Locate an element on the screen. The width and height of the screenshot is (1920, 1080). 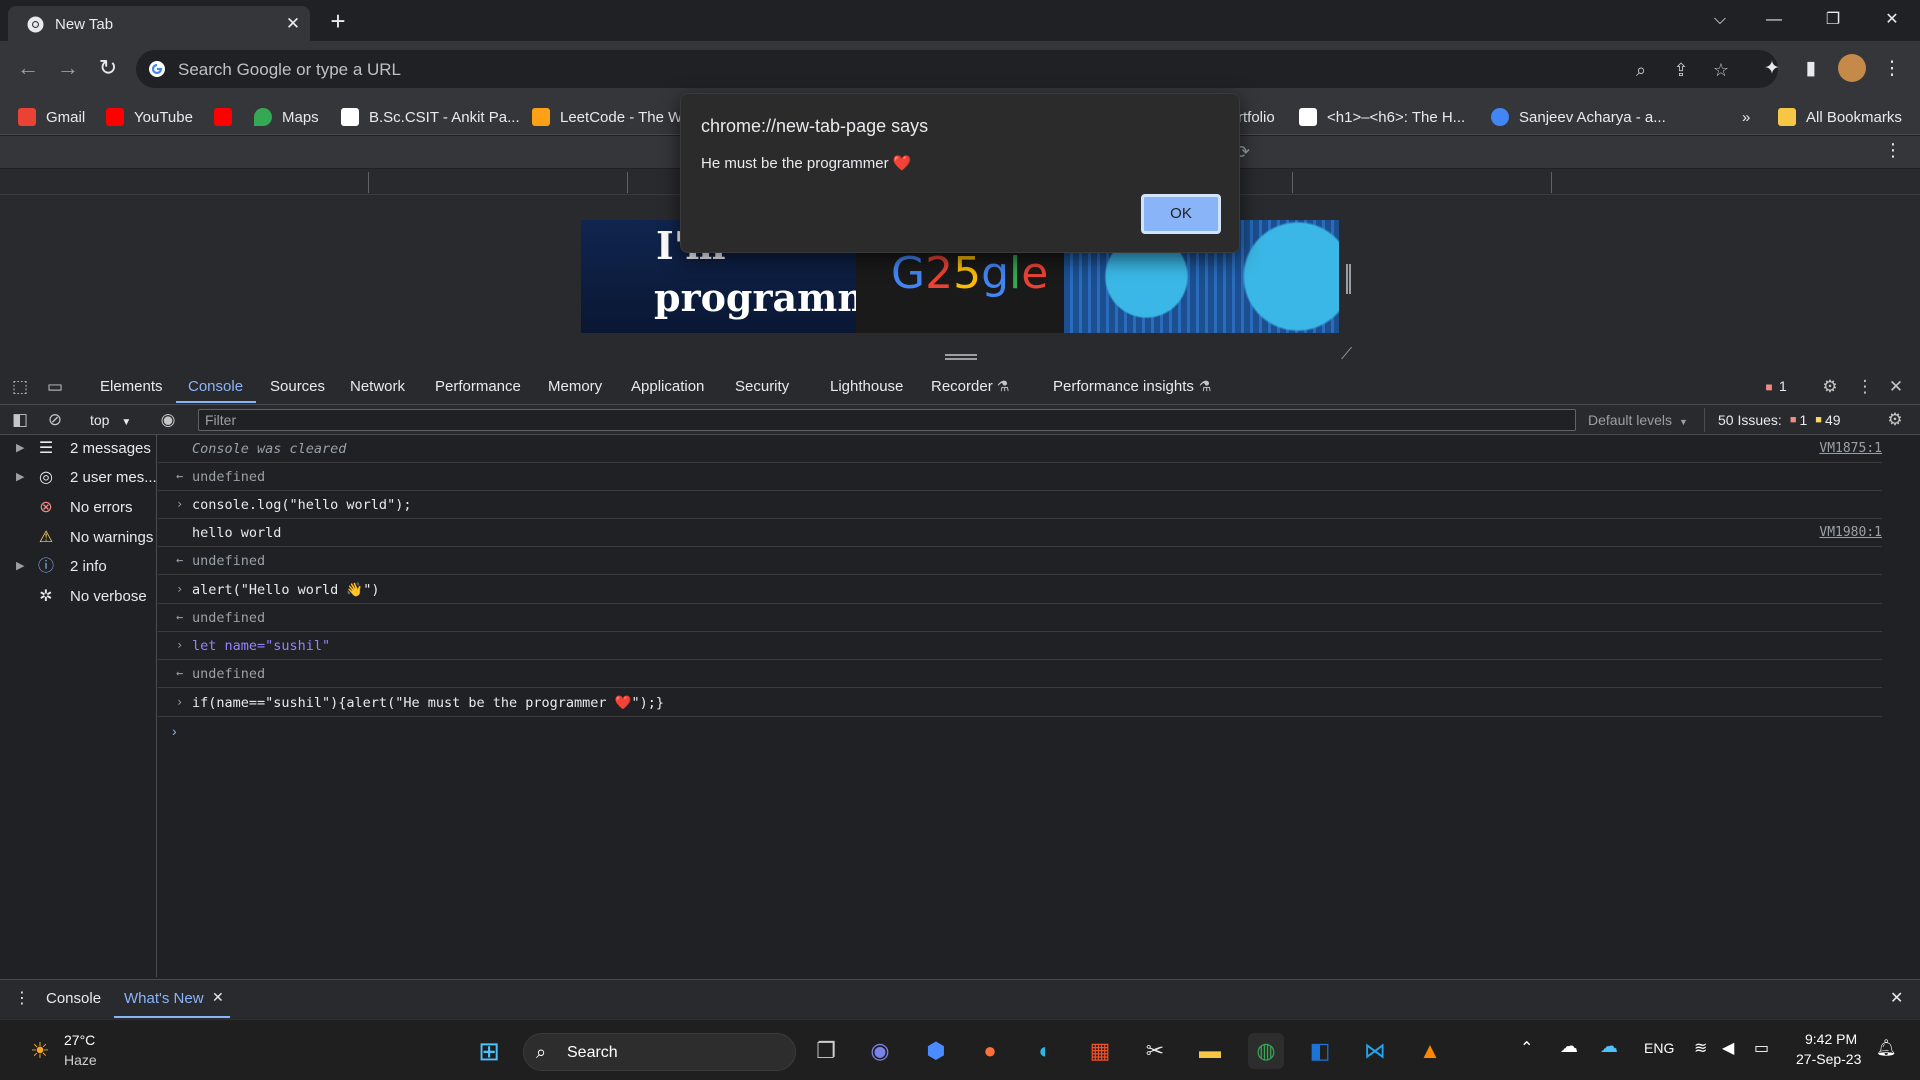
vscode-icon: ⋈ is located at coordinates (1375, 1051).